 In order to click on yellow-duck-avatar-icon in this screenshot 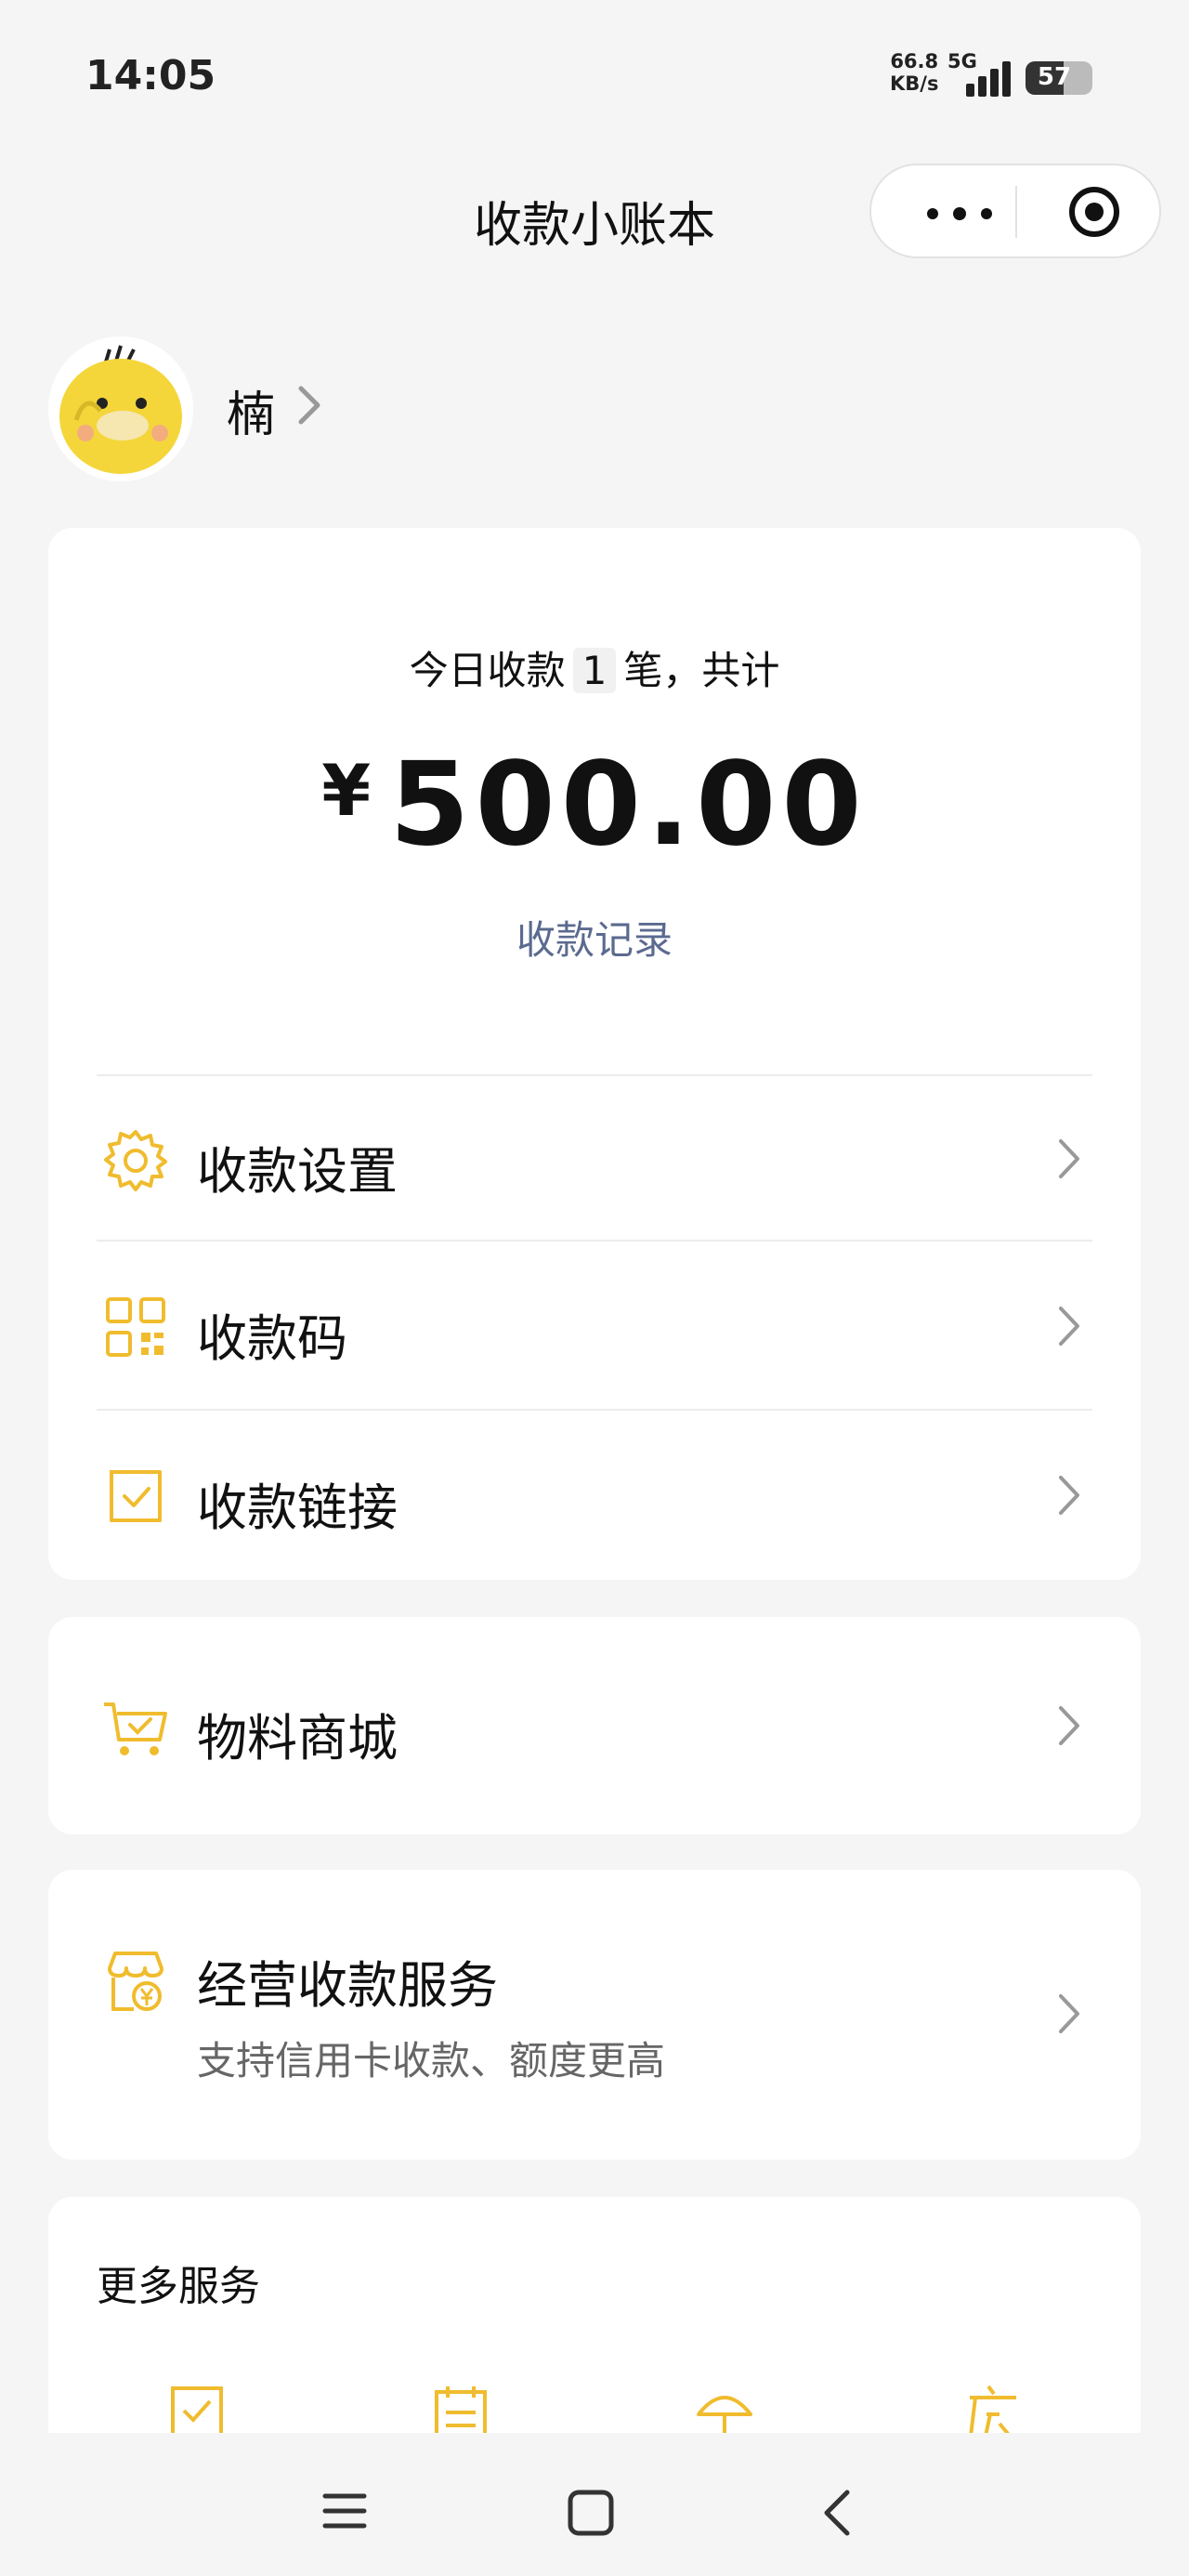, I will do `click(120, 408)`.